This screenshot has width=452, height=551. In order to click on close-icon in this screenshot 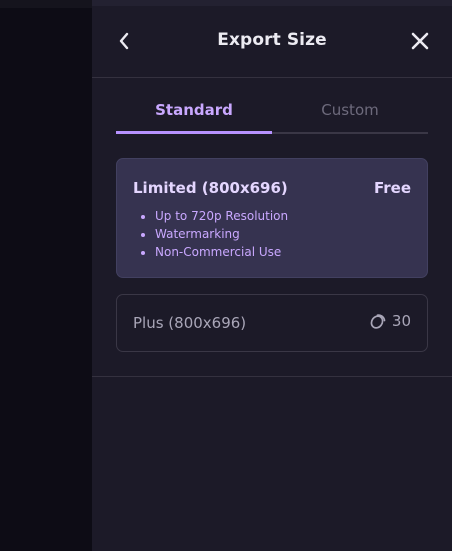, I will do `click(420, 41)`.